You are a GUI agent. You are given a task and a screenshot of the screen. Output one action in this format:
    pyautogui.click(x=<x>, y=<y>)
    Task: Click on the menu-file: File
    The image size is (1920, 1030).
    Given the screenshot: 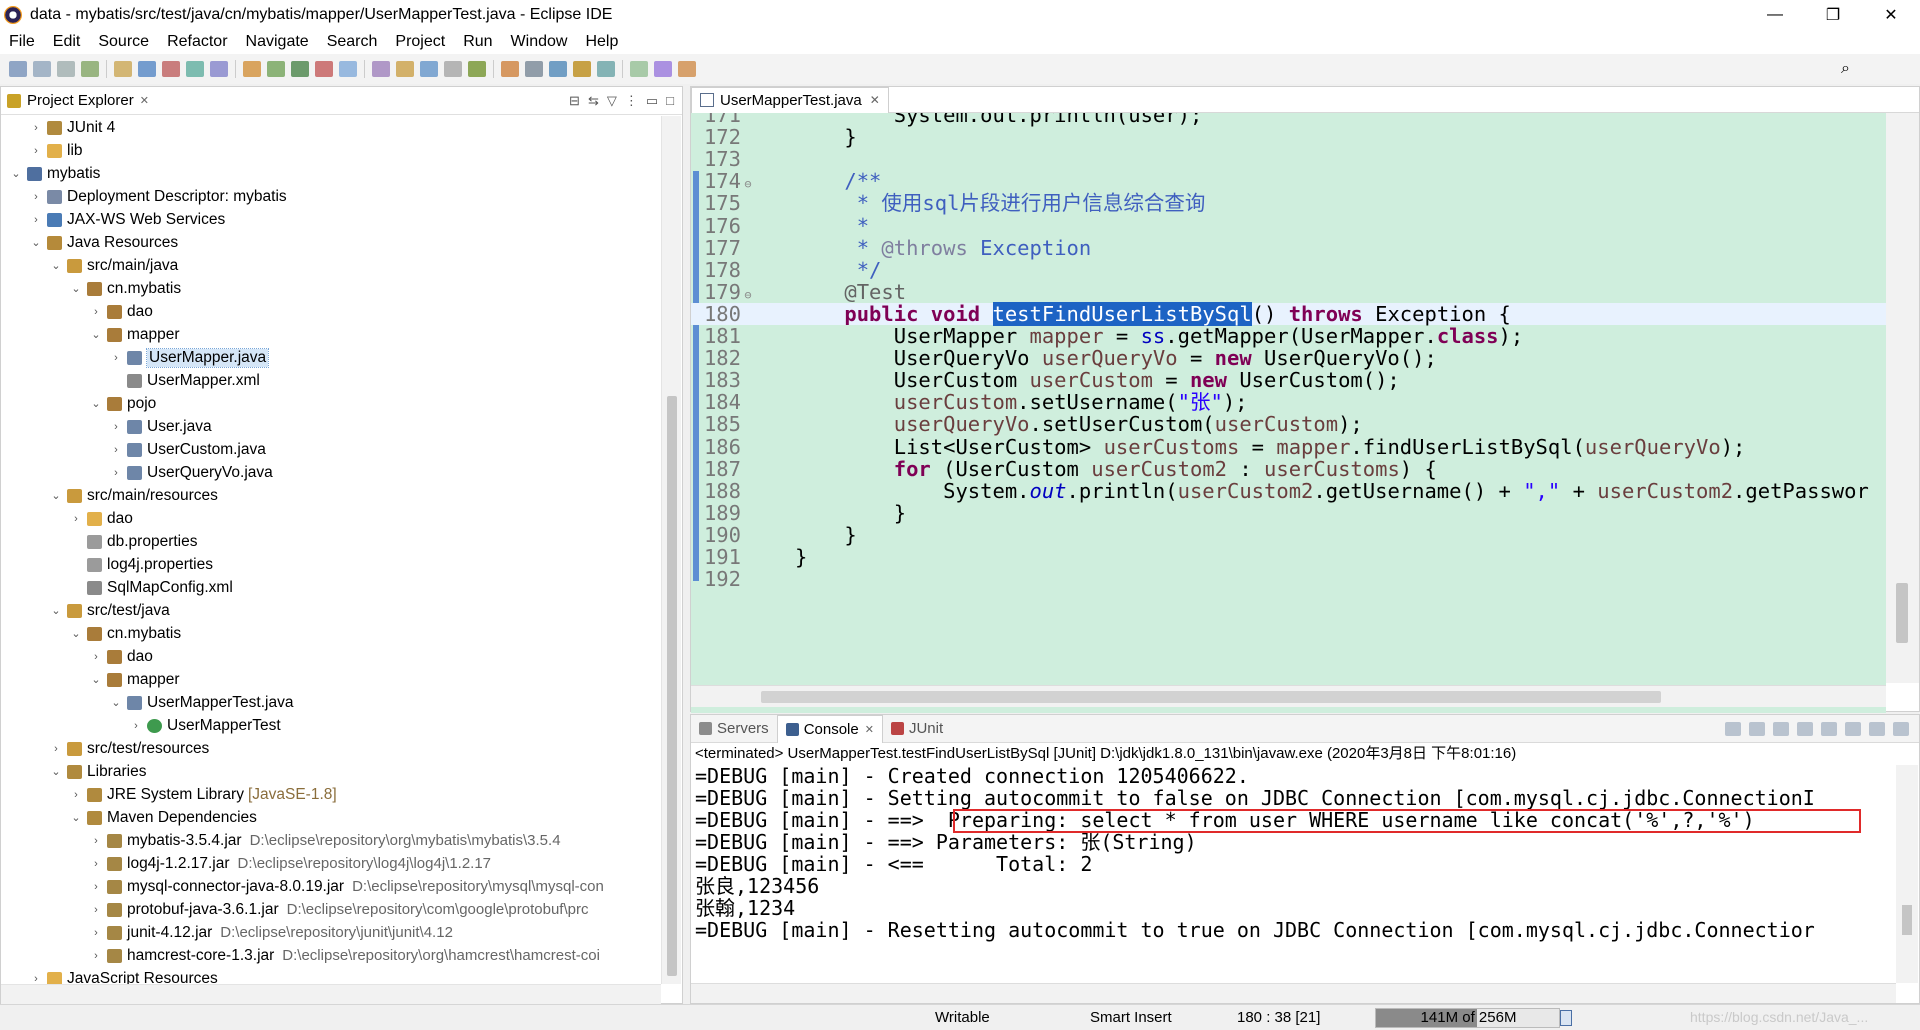 What is the action you would take?
    pyautogui.click(x=22, y=42)
    